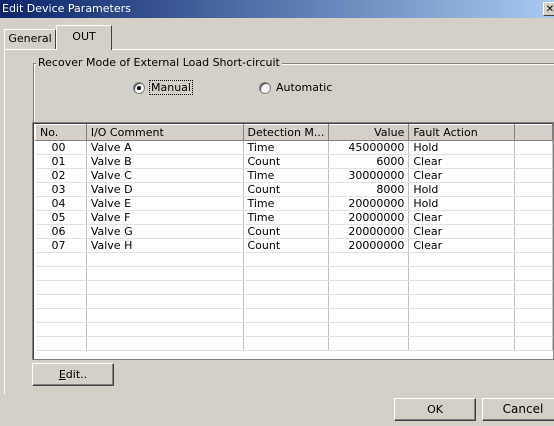  Describe the element at coordinates (165, 245) in the screenshot. I see `cell-io-comment: Valve H` at that location.